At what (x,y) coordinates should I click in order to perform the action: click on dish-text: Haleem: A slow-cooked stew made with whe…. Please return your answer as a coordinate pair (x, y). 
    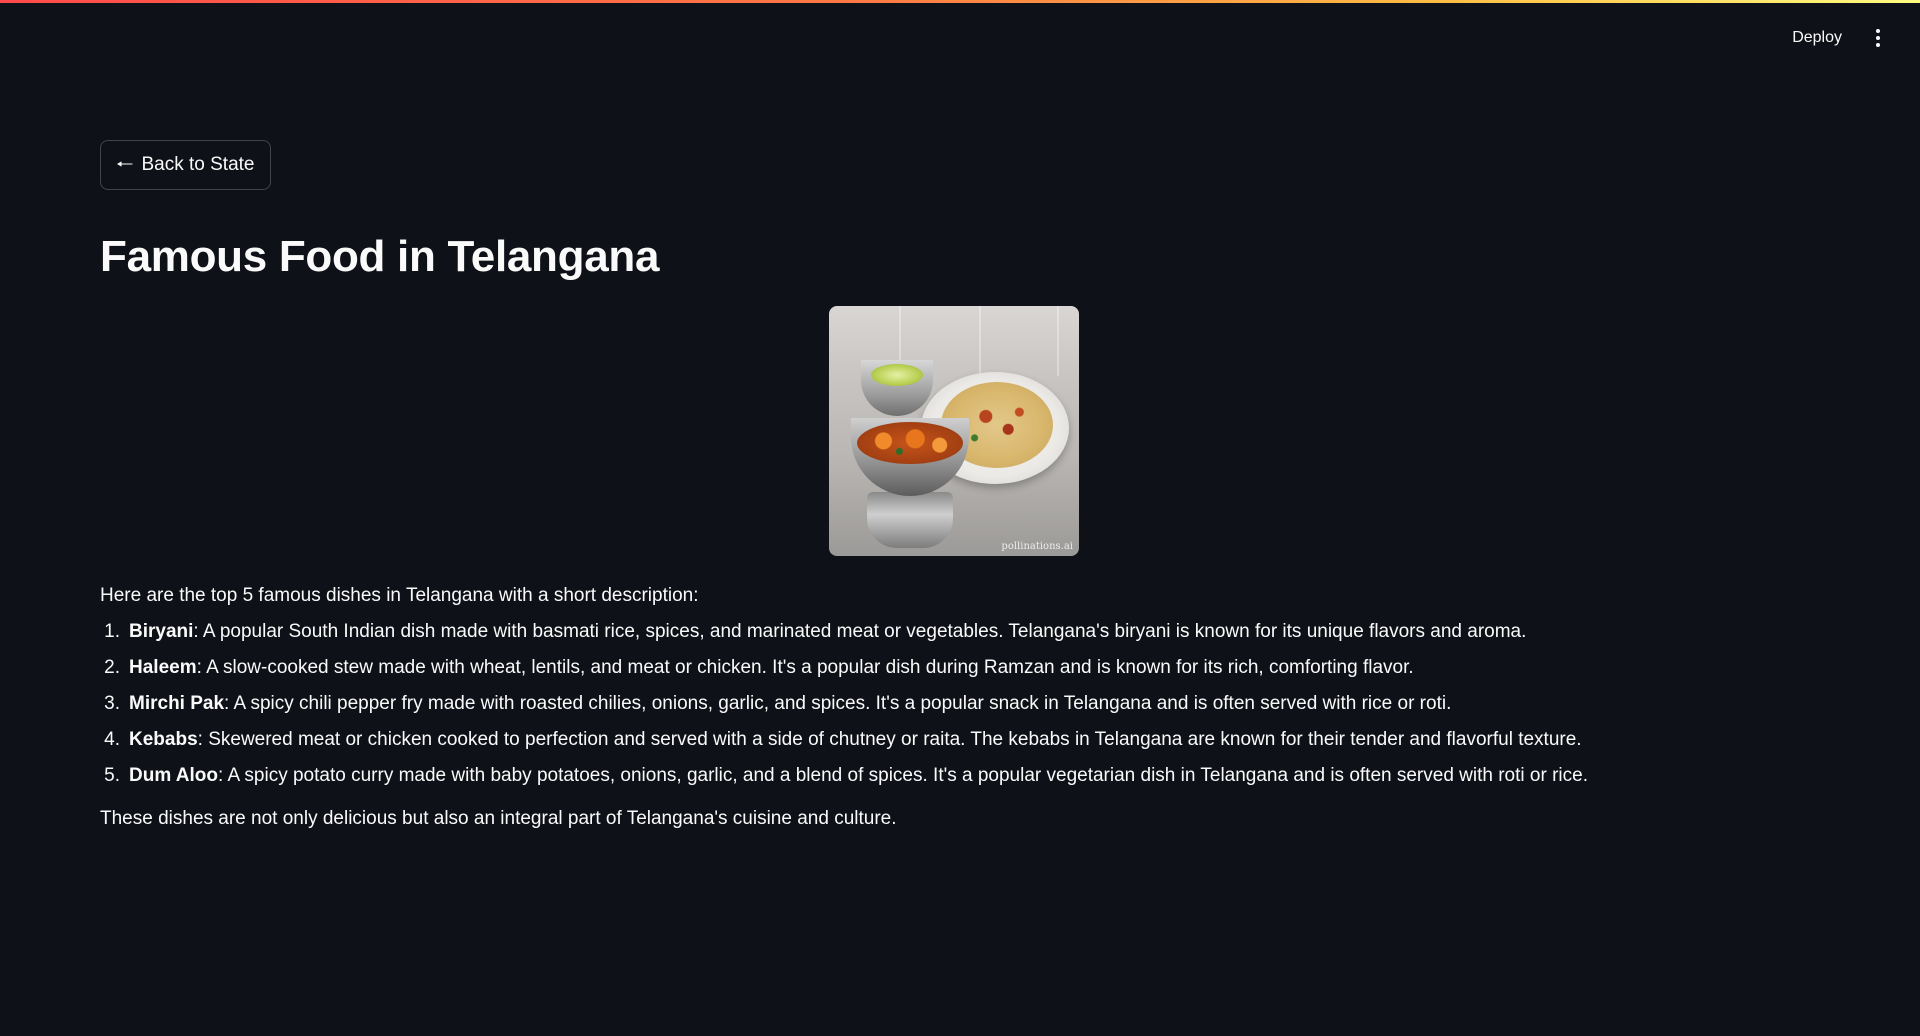
    Looking at the image, I should click on (771, 668).